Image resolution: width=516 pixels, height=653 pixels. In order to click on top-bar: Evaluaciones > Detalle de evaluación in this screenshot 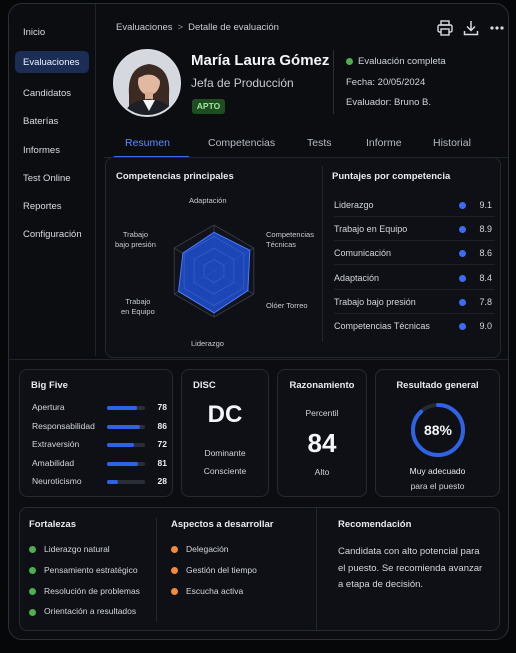, I will do `click(306, 28)`.